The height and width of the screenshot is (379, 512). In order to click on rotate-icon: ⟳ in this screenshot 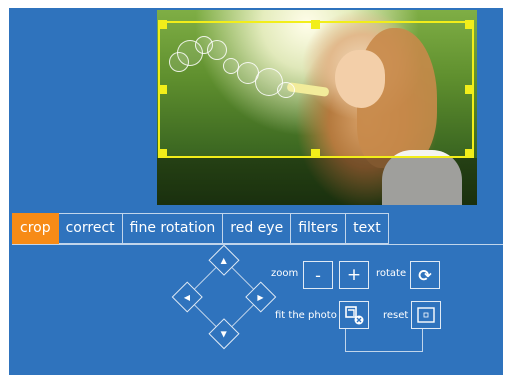, I will do `click(425, 275)`.